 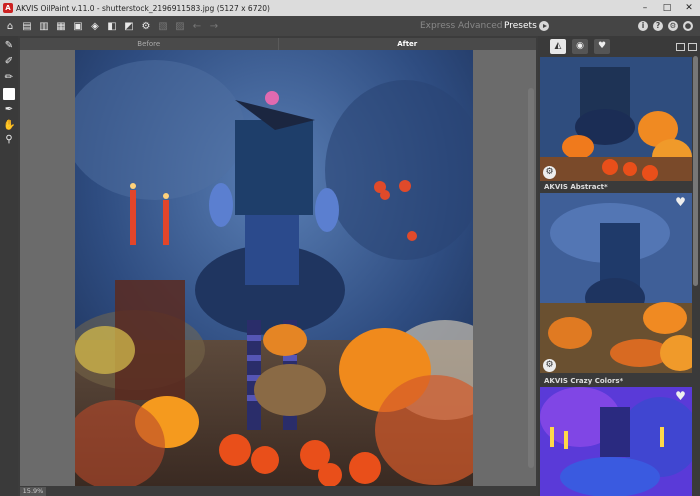 I want to click on batch-icon: ▣, so click(x=78, y=26).